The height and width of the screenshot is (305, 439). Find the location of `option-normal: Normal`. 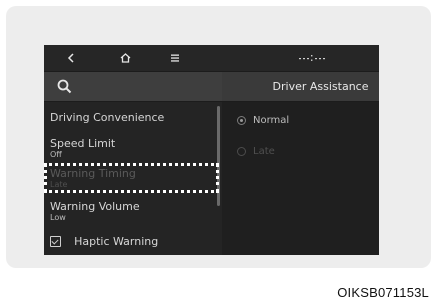

option-normal: Normal is located at coordinates (263, 120).